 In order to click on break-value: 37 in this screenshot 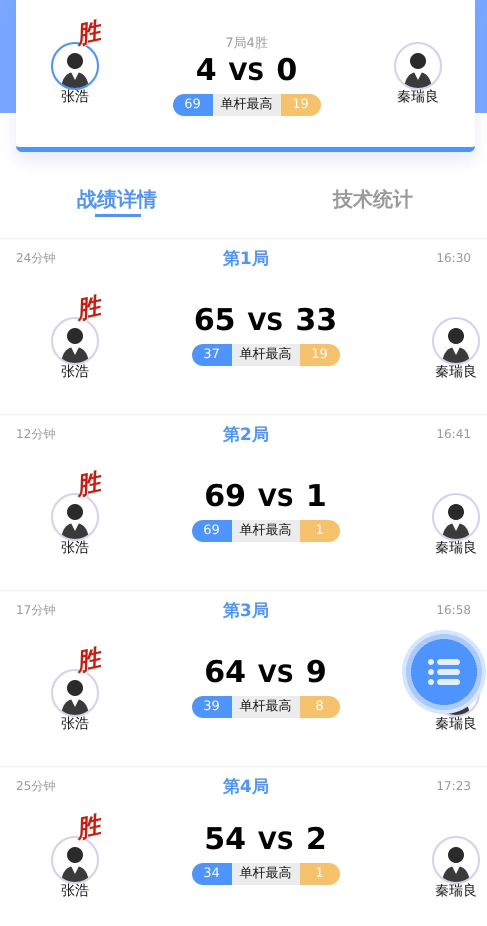, I will do `click(212, 355)`.